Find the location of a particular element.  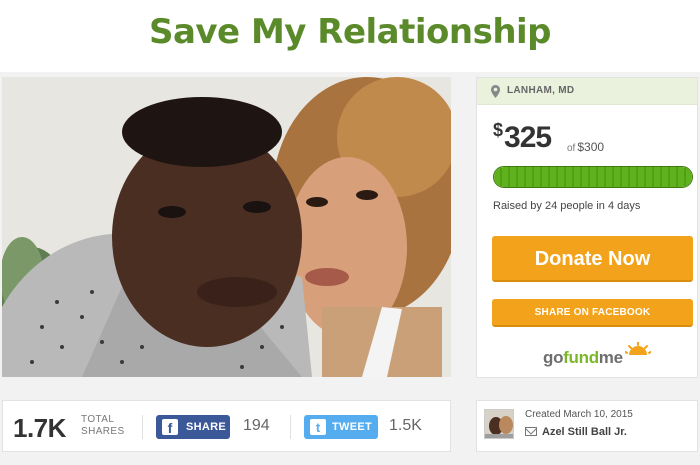

mail-icon is located at coordinates (531, 431).